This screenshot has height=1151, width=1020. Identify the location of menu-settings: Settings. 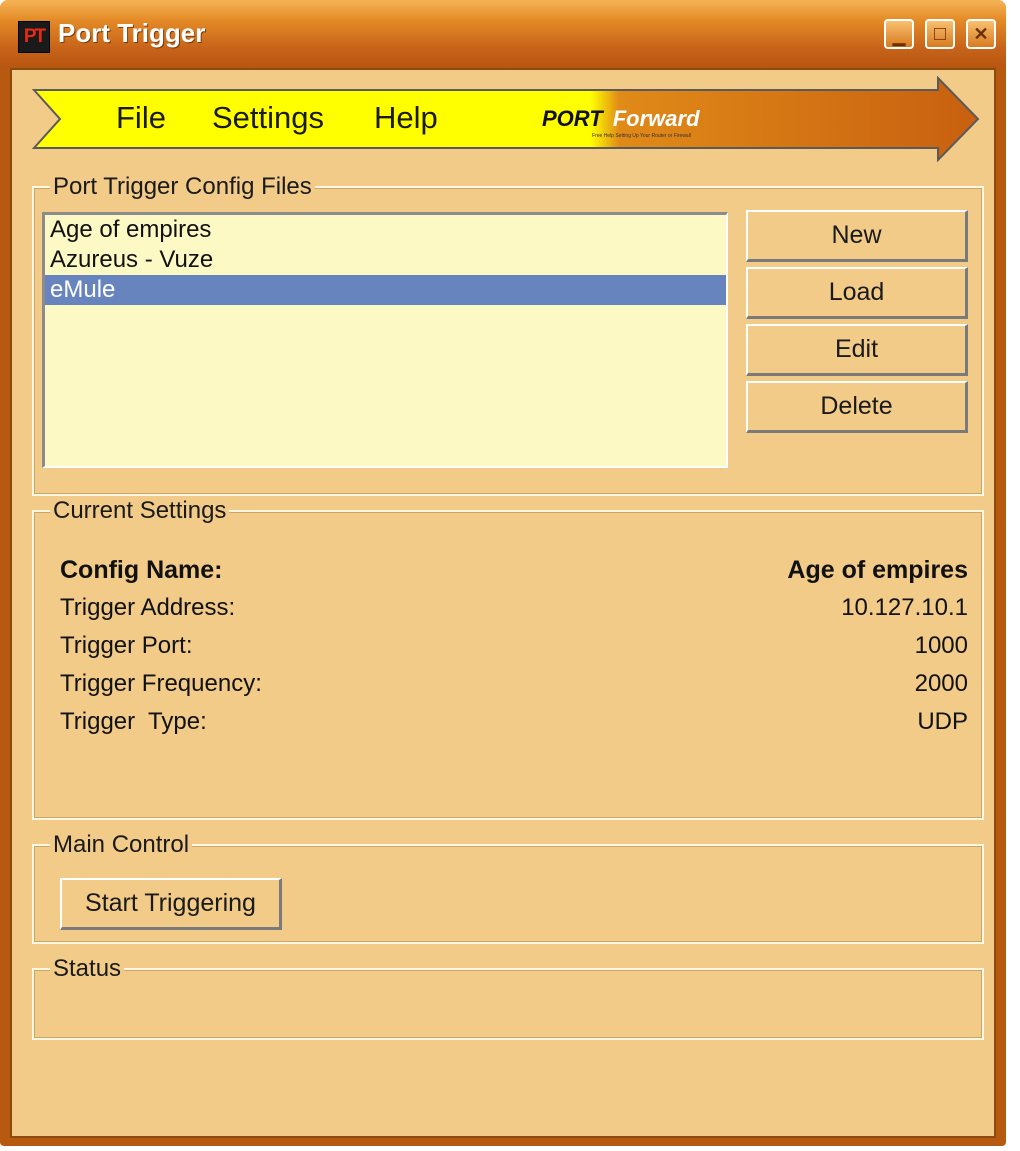
(268, 118).